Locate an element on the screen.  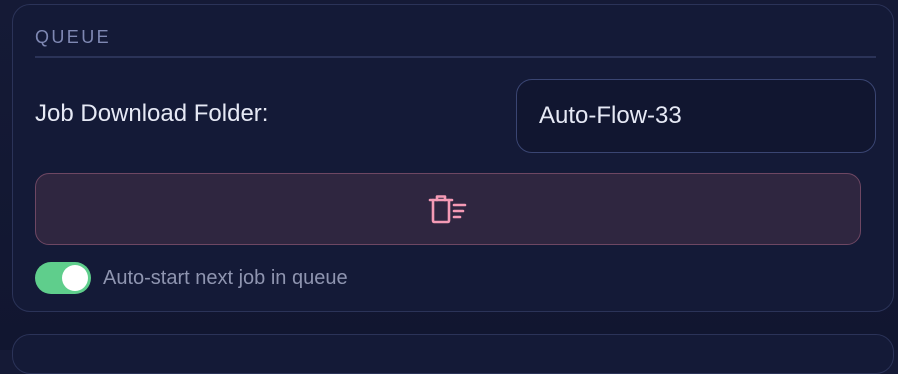
download-folder-label: Job Download Folder: is located at coordinates (152, 113).